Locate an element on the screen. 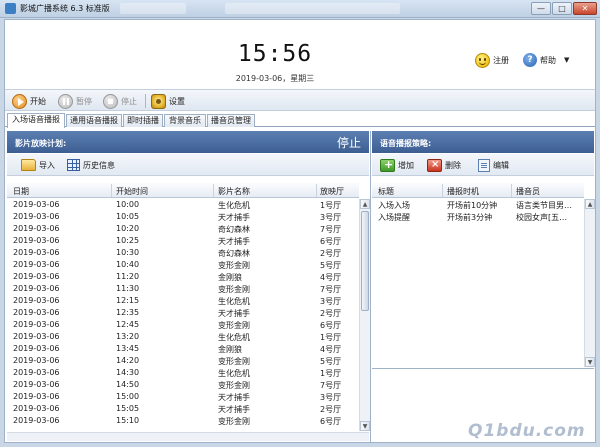  help-label: 帮助 is located at coordinates (548, 60).